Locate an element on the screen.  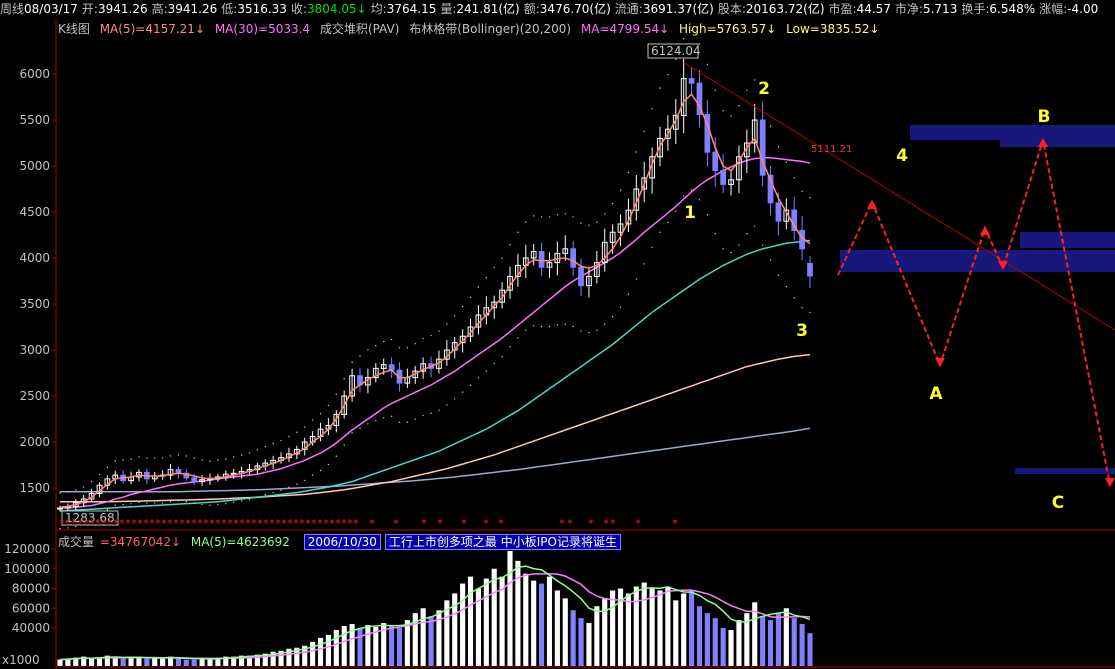
volume-tick-label: 120000 is located at coordinates (27, 549).